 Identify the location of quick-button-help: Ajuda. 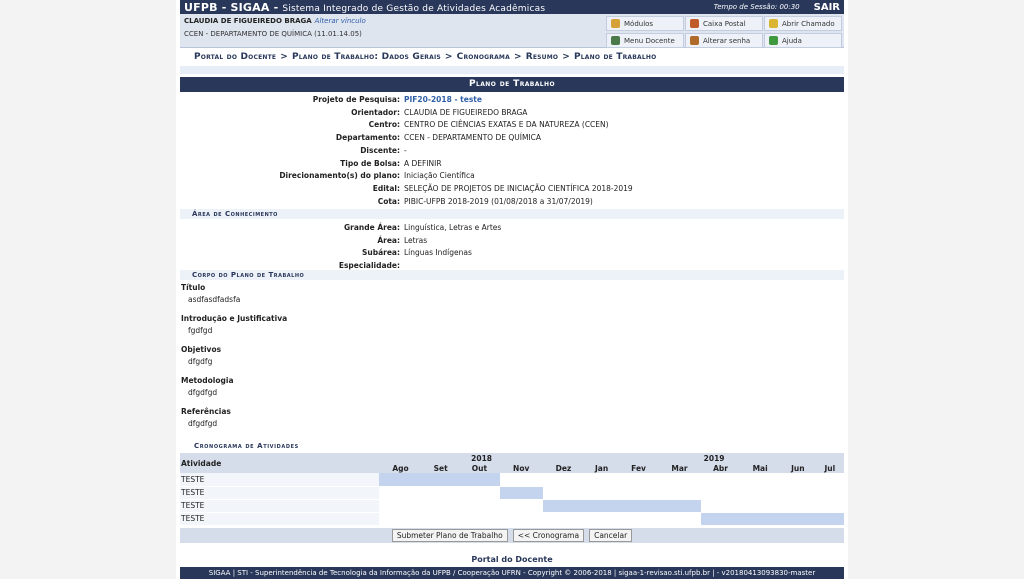
(803, 40).